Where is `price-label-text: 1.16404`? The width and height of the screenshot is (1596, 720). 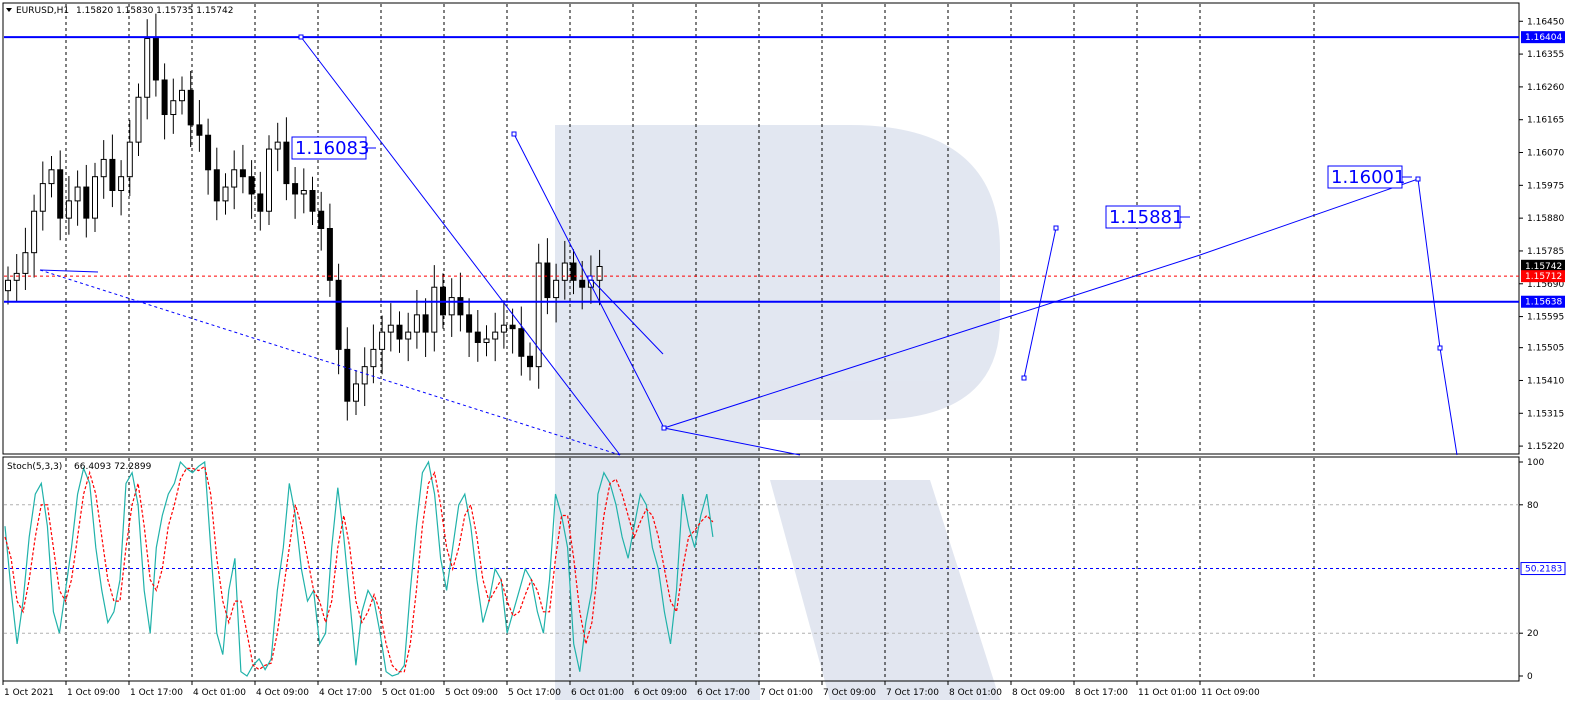
price-label-text: 1.16404 is located at coordinates (1543, 38).